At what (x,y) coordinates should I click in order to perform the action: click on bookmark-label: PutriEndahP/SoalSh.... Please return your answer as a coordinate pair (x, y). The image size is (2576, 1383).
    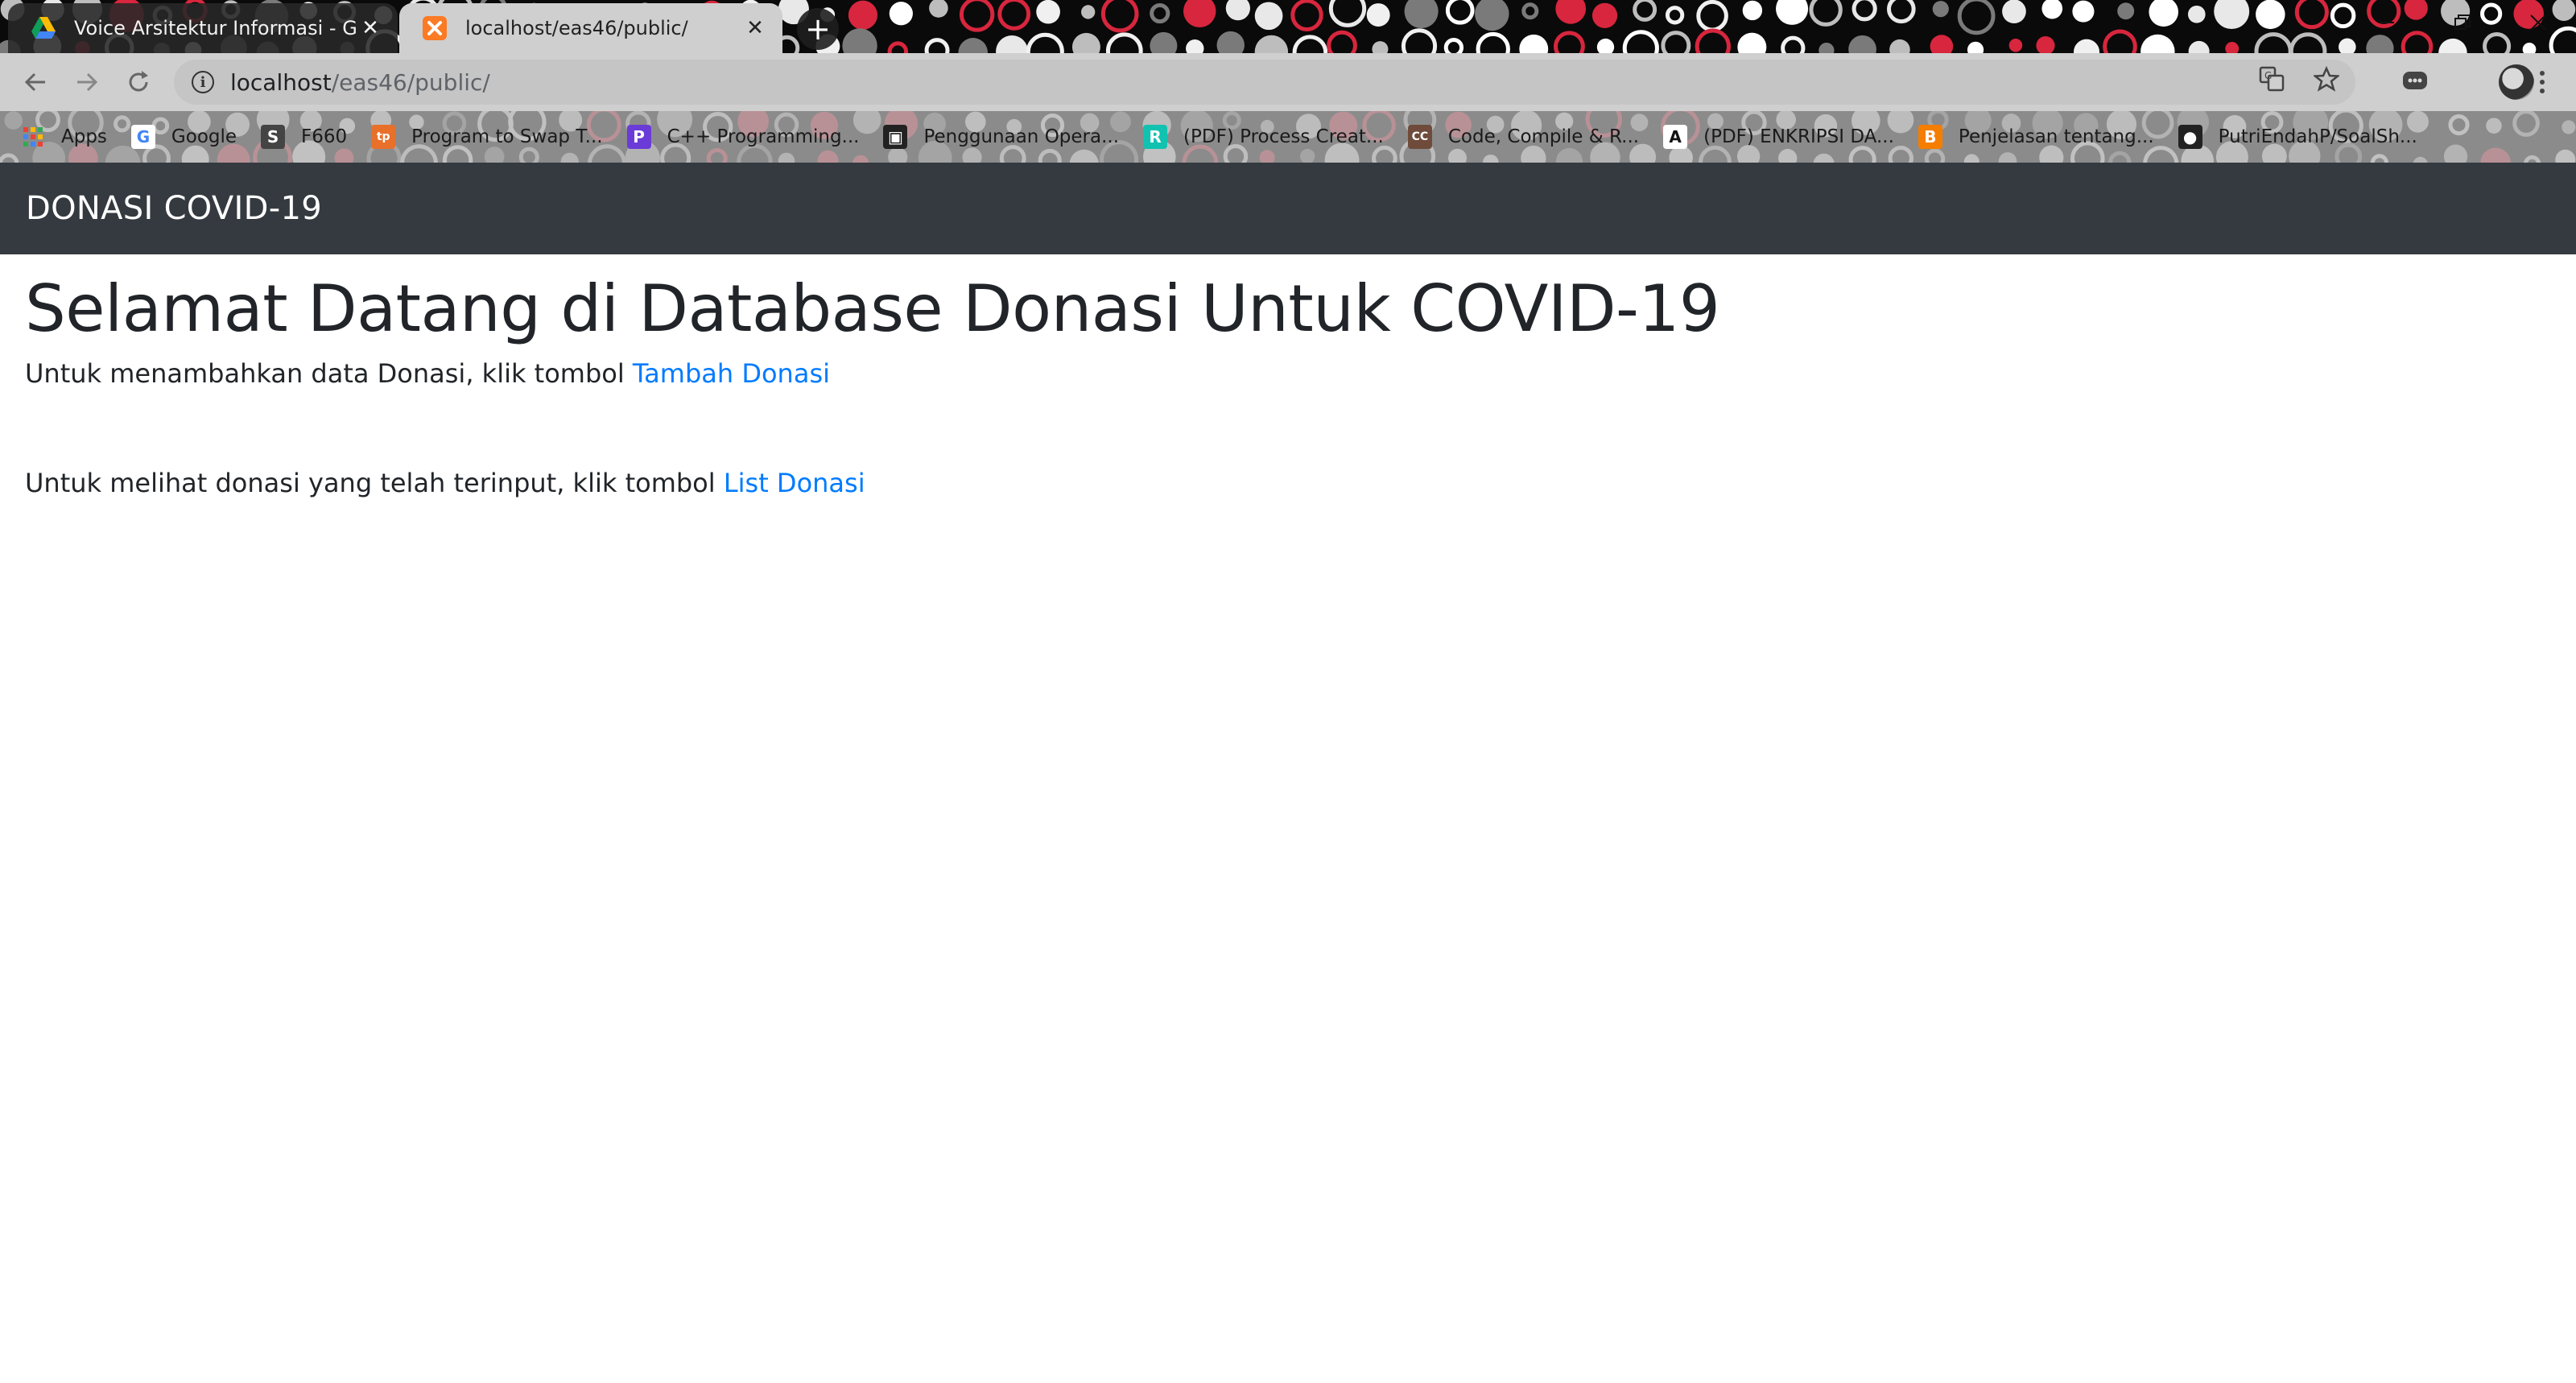
    Looking at the image, I should click on (2317, 136).